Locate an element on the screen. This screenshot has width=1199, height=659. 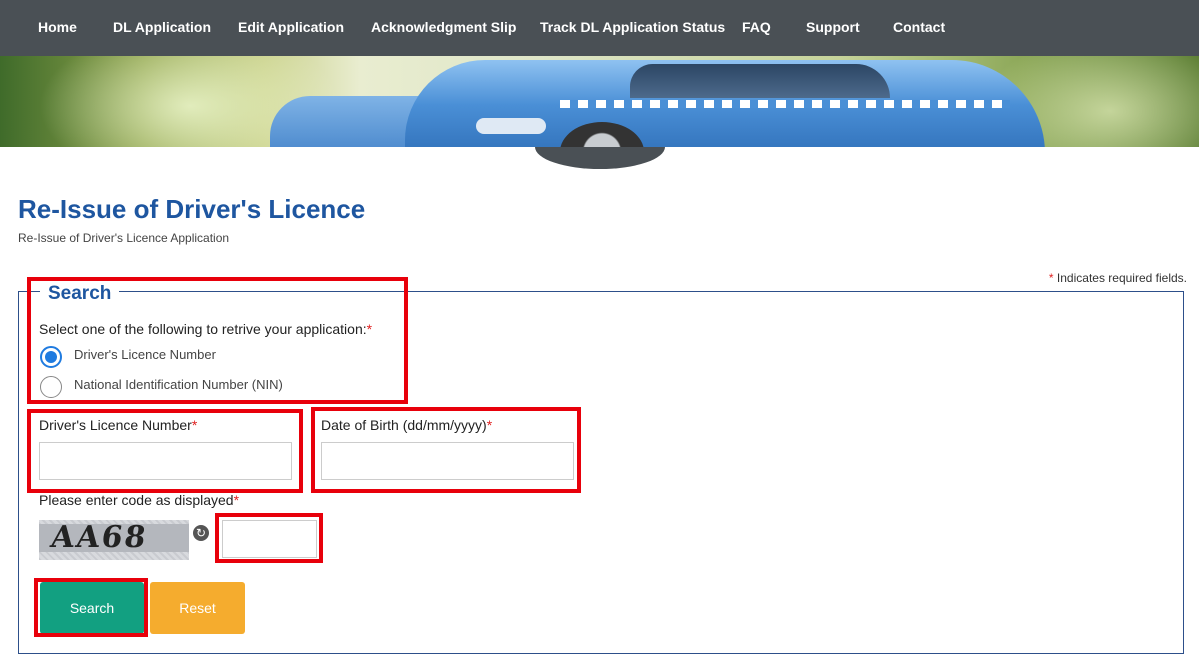
dob-label: Date of Birth (dd/mm/yyyy)* is located at coordinates (406, 425).